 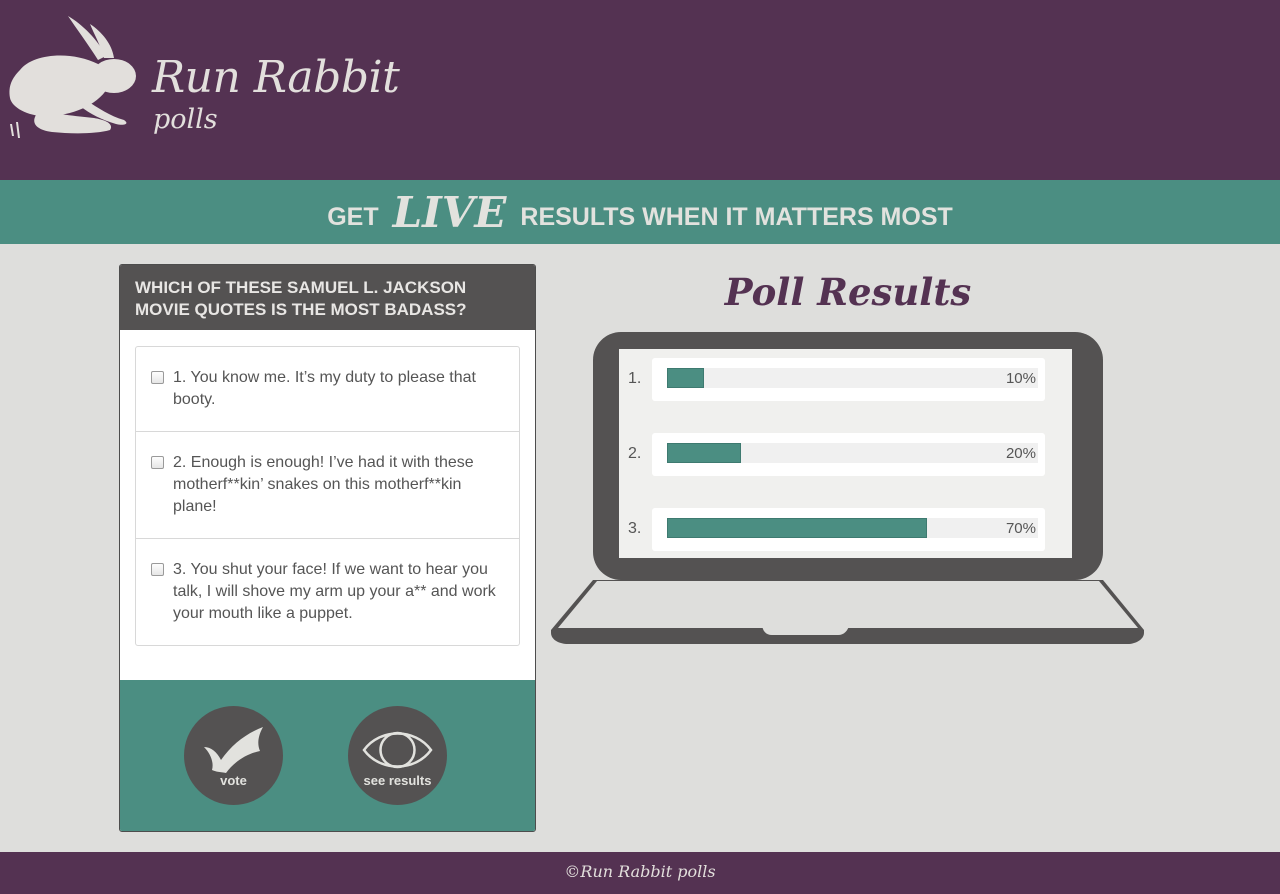 I want to click on banner-pre: GET, so click(x=353, y=216).